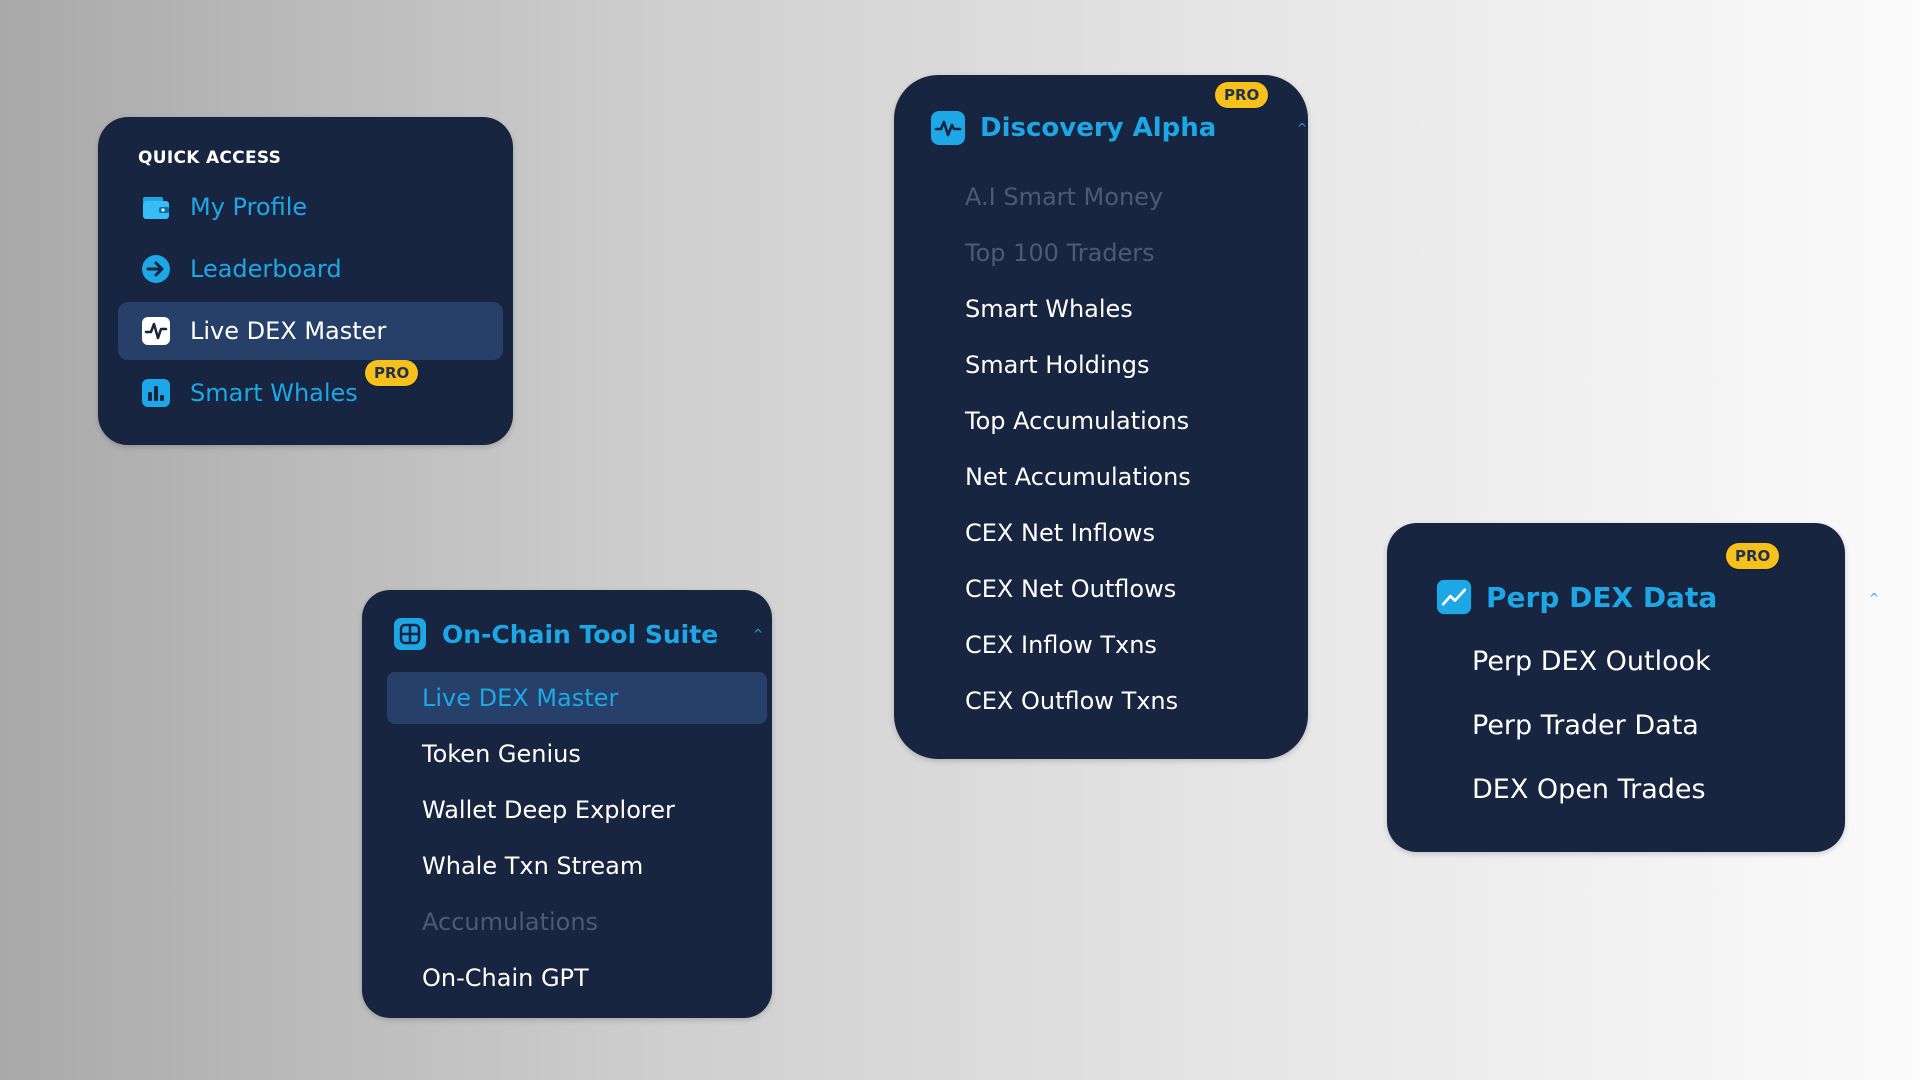 This screenshot has width=1920, height=1080. I want to click on onchain-tool-suite-header: On-Chain Tool Suite ^, so click(582, 634).